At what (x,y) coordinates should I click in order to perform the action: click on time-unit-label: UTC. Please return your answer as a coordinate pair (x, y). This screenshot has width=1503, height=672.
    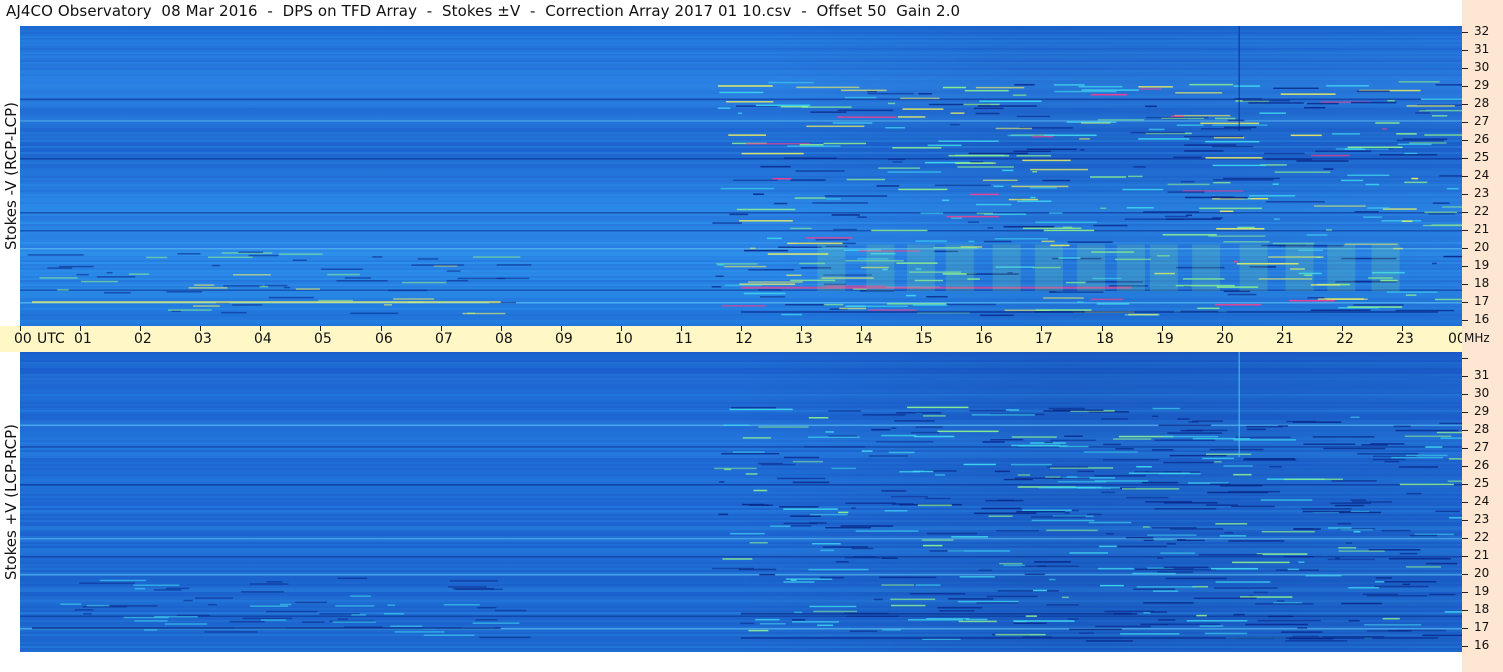
    Looking at the image, I should click on (51, 339).